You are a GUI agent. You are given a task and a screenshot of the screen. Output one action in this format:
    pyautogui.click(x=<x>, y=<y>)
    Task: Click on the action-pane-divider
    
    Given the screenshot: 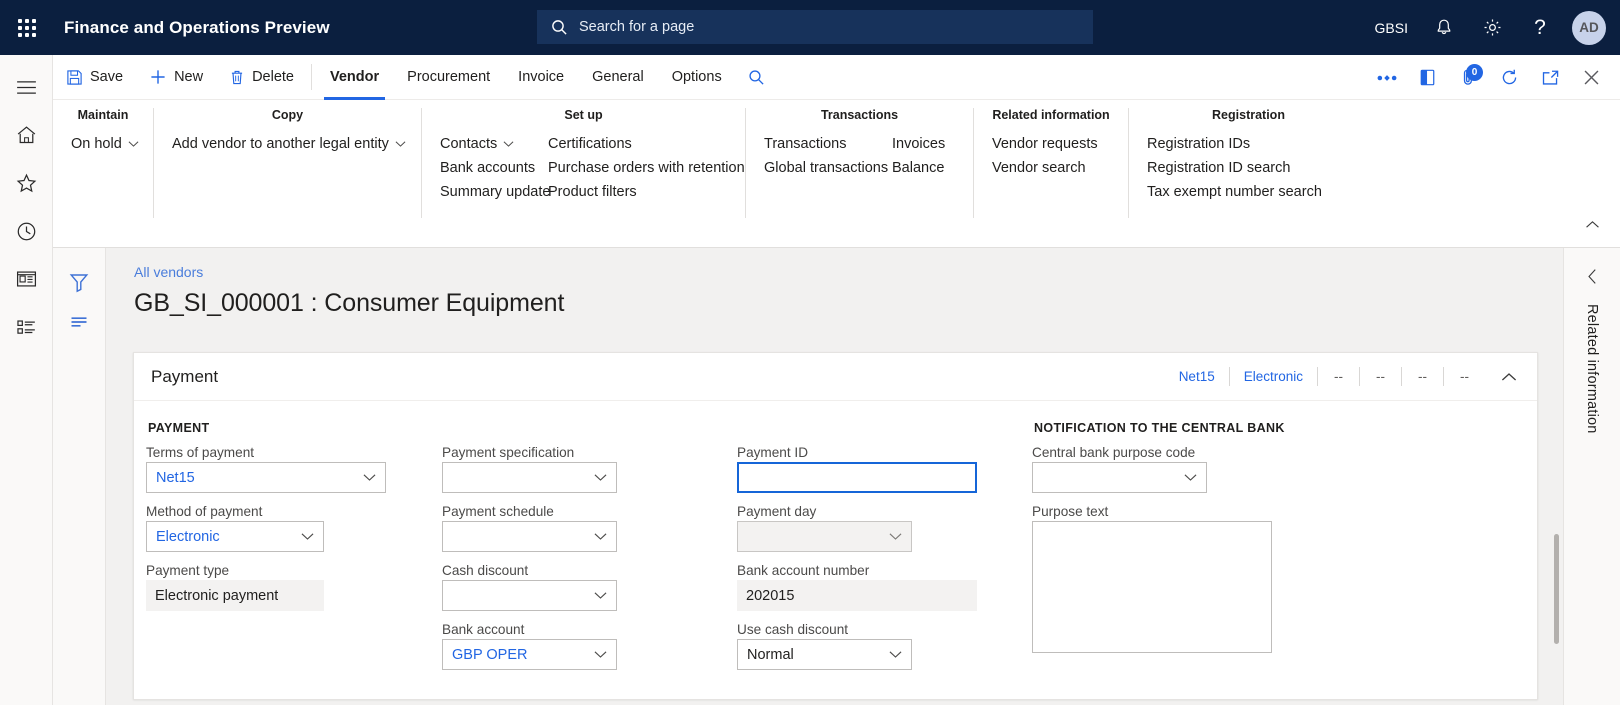 What is the action you would take?
    pyautogui.click(x=311, y=77)
    